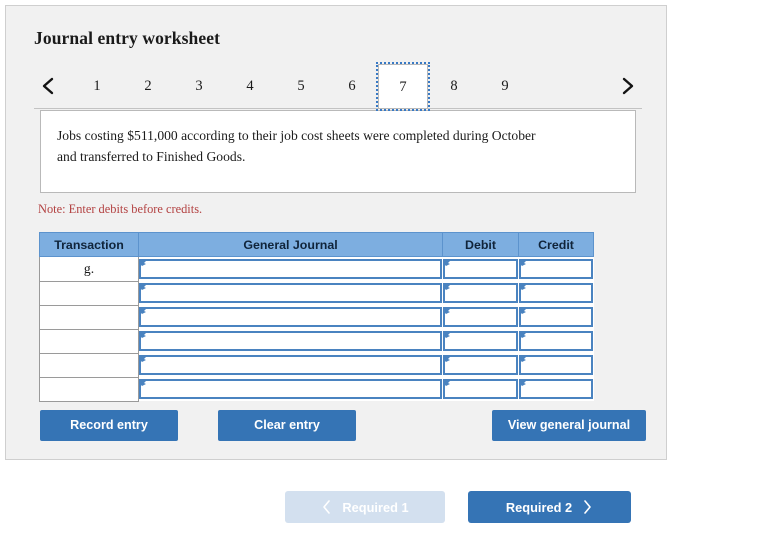  What do you see at coordinates (148, 86) in the screenshot?
I see `worksheet-tab-2: 2` at bounding box center [148, 86].